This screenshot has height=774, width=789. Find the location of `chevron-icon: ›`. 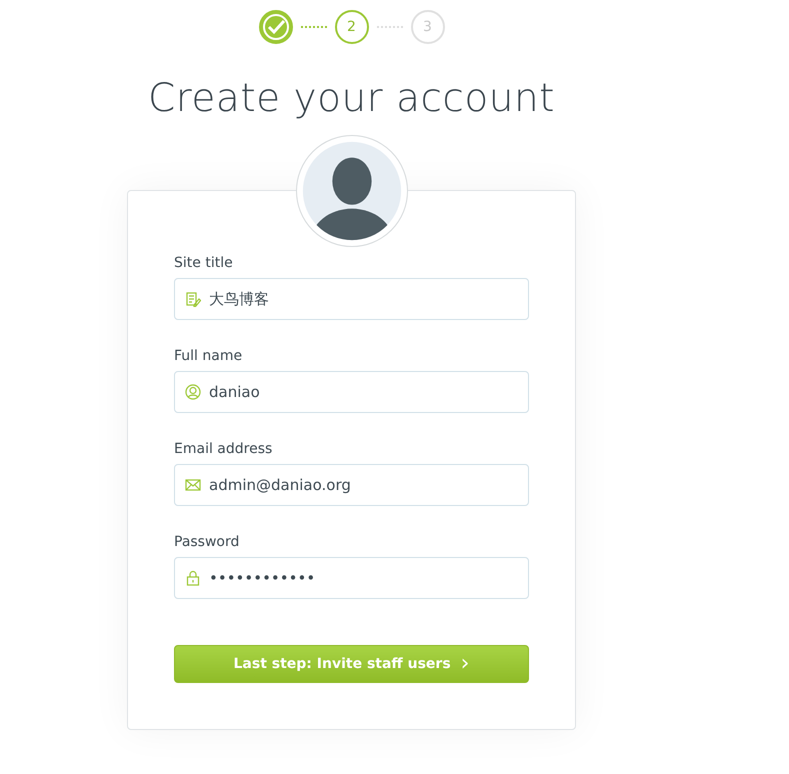

chevron-icon: › is located at coordinates (465, 664).